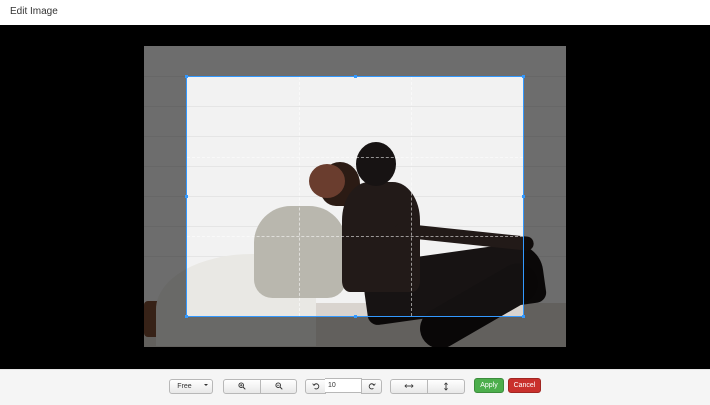  What do you see at coordinates (489, 385) in the screenshot?
I see `apply-button: Apply` at bounding box center [489, 385].